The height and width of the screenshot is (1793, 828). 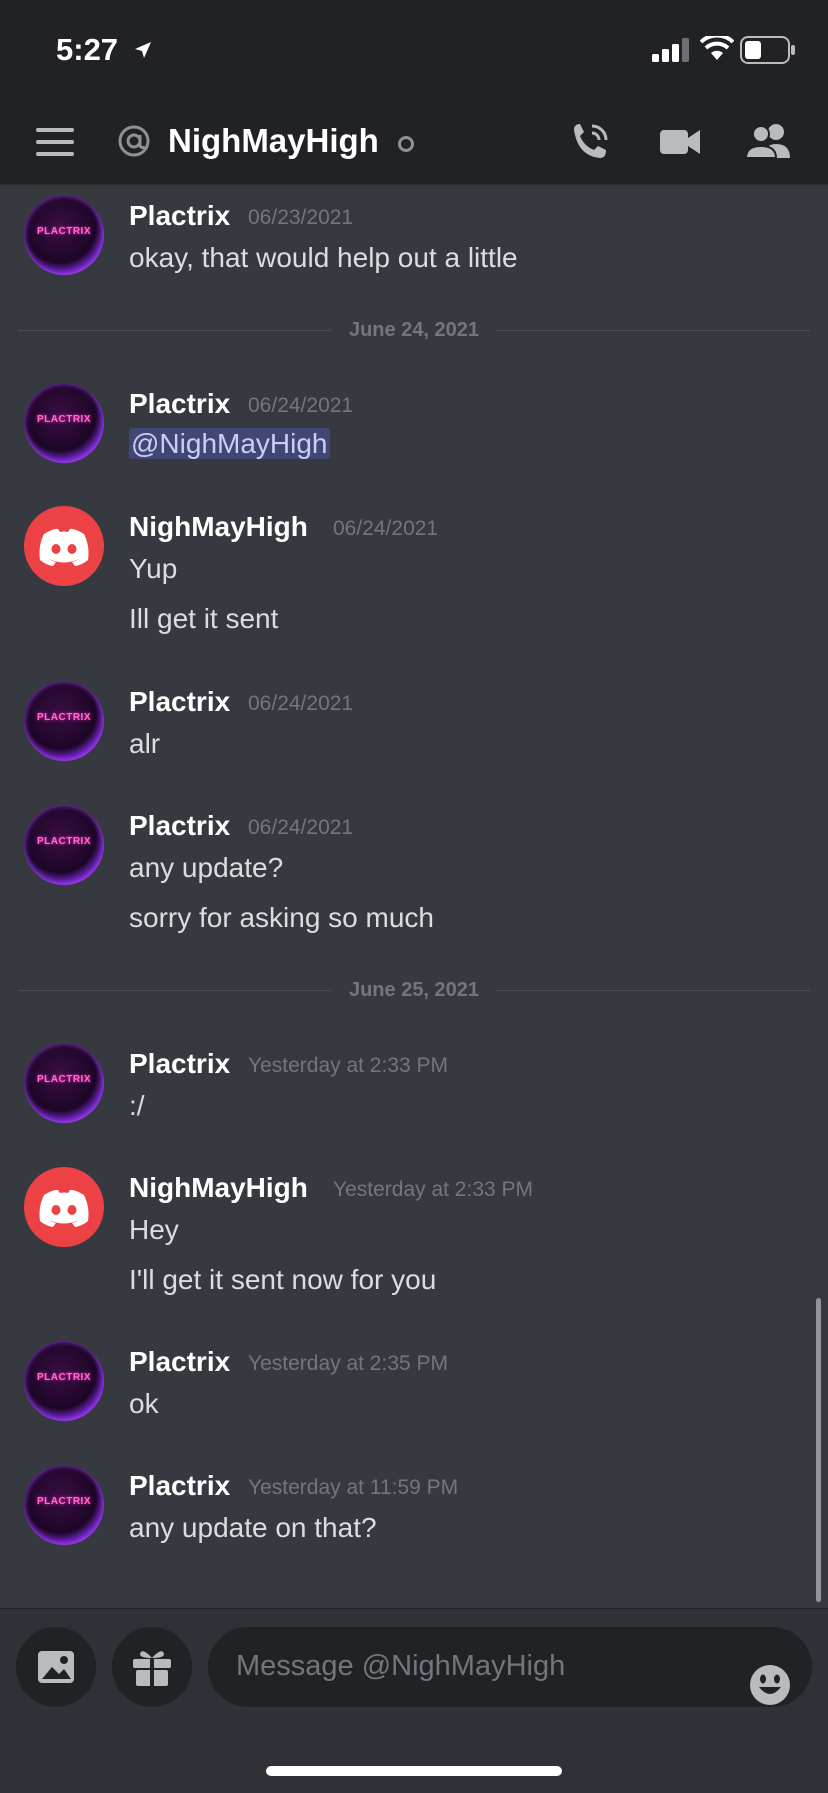 I want to click on gift-icon, so click(x=152, y=1668).